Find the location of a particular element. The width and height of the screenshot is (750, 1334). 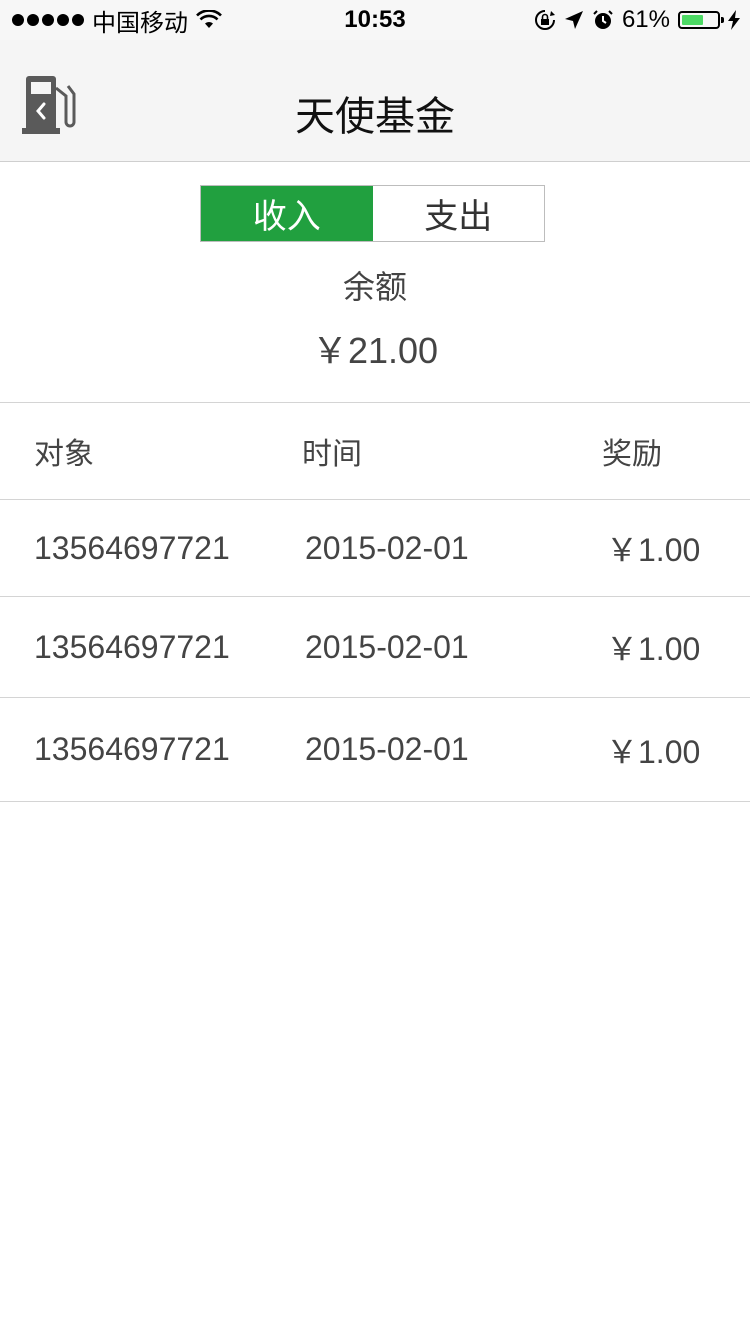

balance-label: 余额 is located at coordinates (374, 287).